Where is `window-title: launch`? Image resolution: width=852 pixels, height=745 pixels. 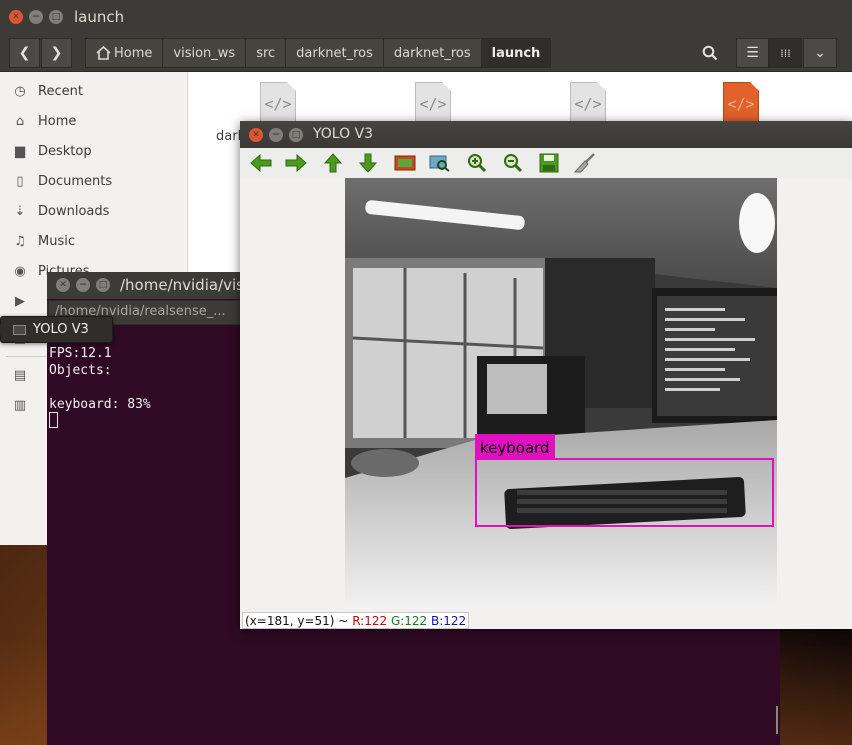
window-title: launch is located at coordinates (99, 17).